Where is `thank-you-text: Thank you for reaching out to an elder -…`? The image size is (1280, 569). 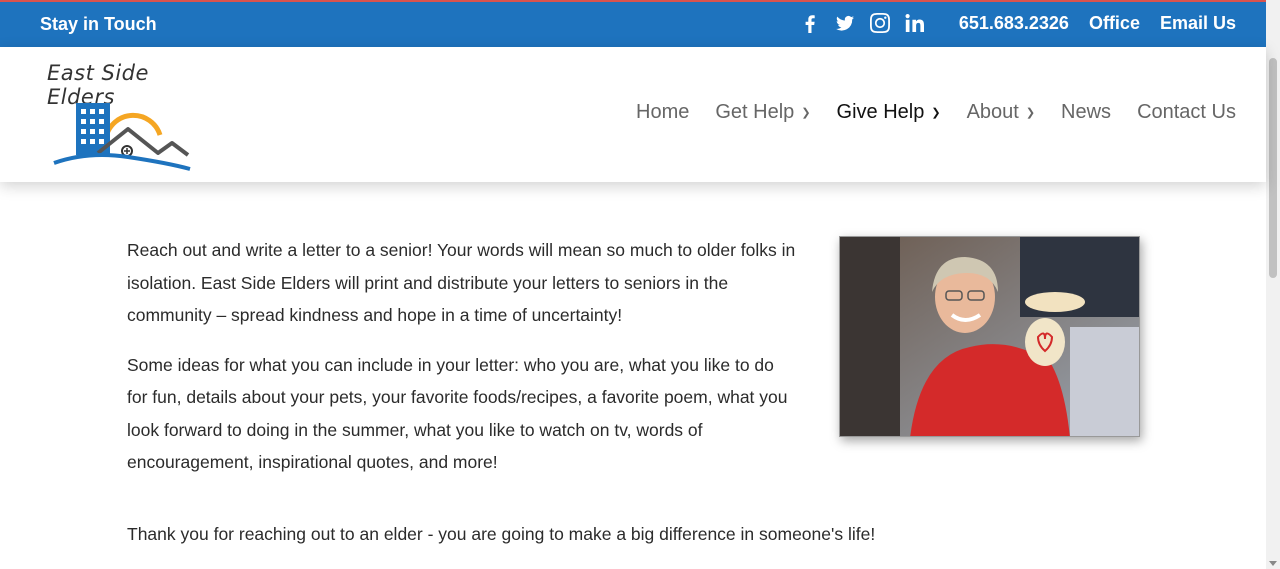 thank-you-text: Thank you for reaching out to an elder -… is located at coordinates (501, 534).